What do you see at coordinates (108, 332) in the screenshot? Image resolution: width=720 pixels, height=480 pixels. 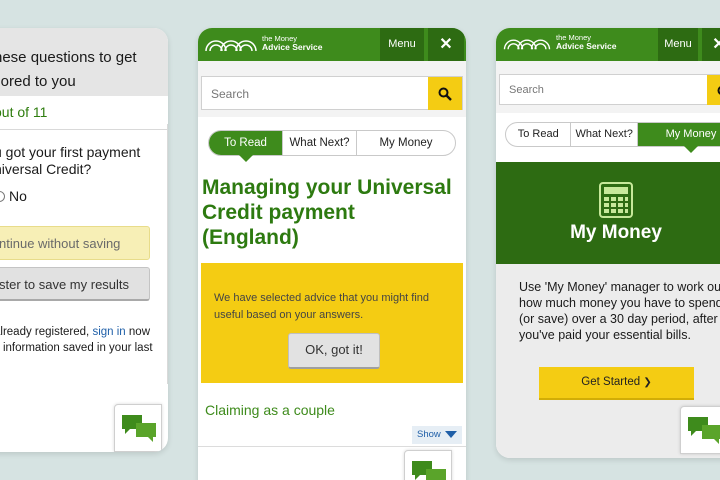 I see `sign-in-link: sign in` at bounding box center [108, 332].